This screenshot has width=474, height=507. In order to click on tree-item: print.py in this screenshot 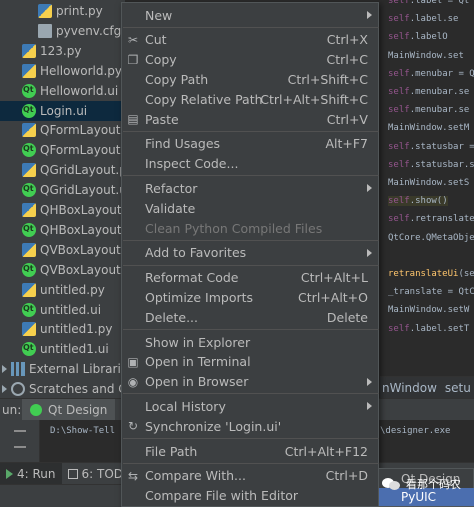, I will do `click(62, 11)`.